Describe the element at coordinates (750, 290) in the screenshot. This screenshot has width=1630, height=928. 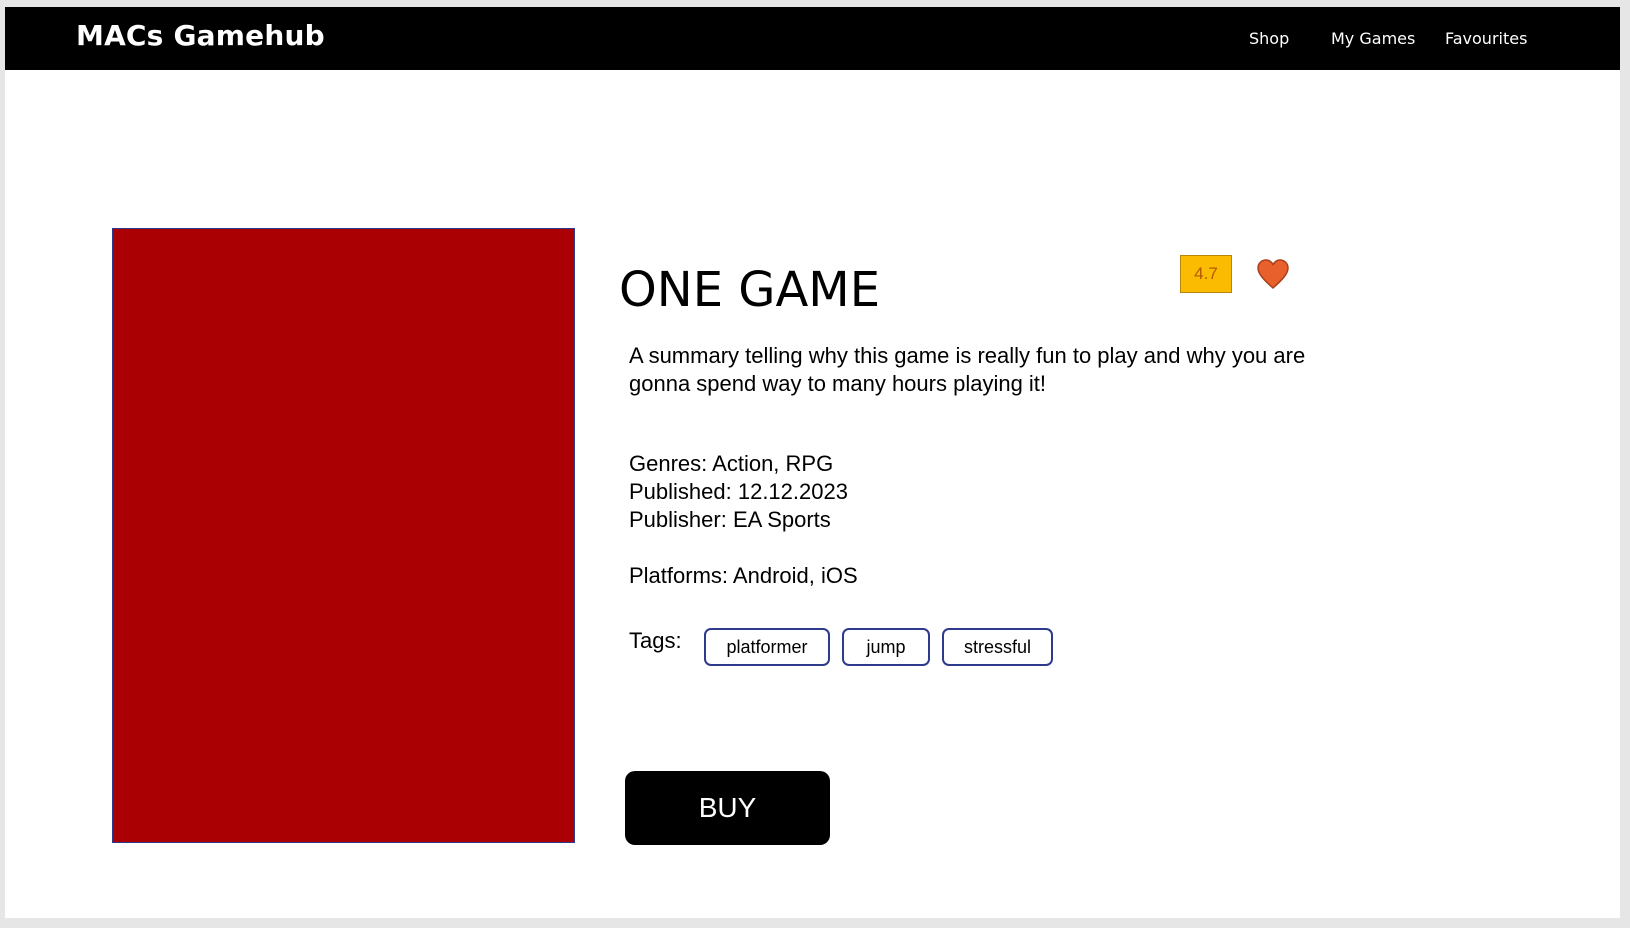
I see `game-title: ONE GAME` at that location.